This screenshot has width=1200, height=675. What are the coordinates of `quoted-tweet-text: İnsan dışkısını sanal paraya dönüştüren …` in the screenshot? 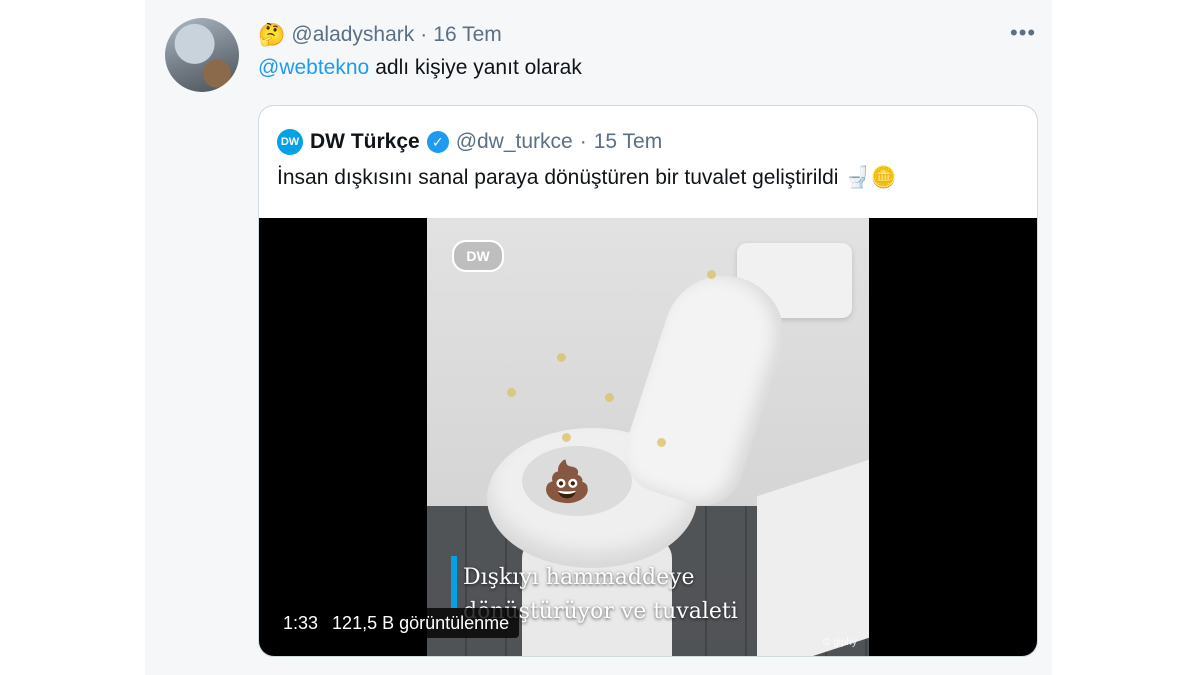 It's located at (587, 178).